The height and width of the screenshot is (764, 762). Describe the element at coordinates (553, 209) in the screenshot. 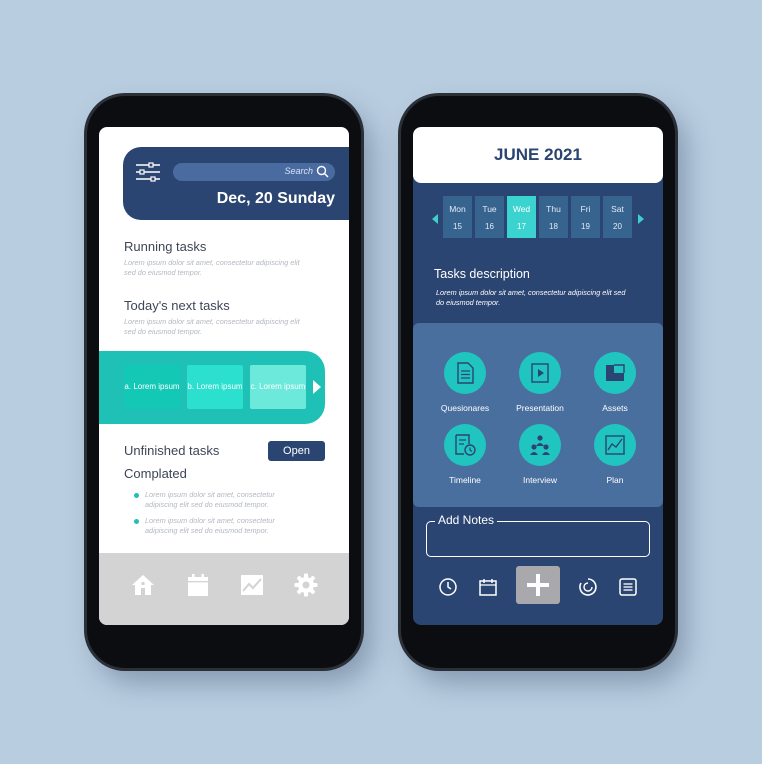

I see `day-name: Thu` at that location.